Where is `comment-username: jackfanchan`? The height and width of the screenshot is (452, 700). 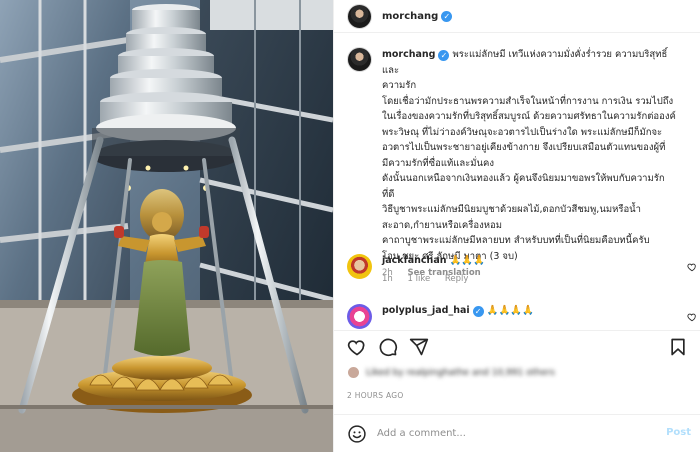 comment-username: jackfanchan is located at coordinates (414, 260).